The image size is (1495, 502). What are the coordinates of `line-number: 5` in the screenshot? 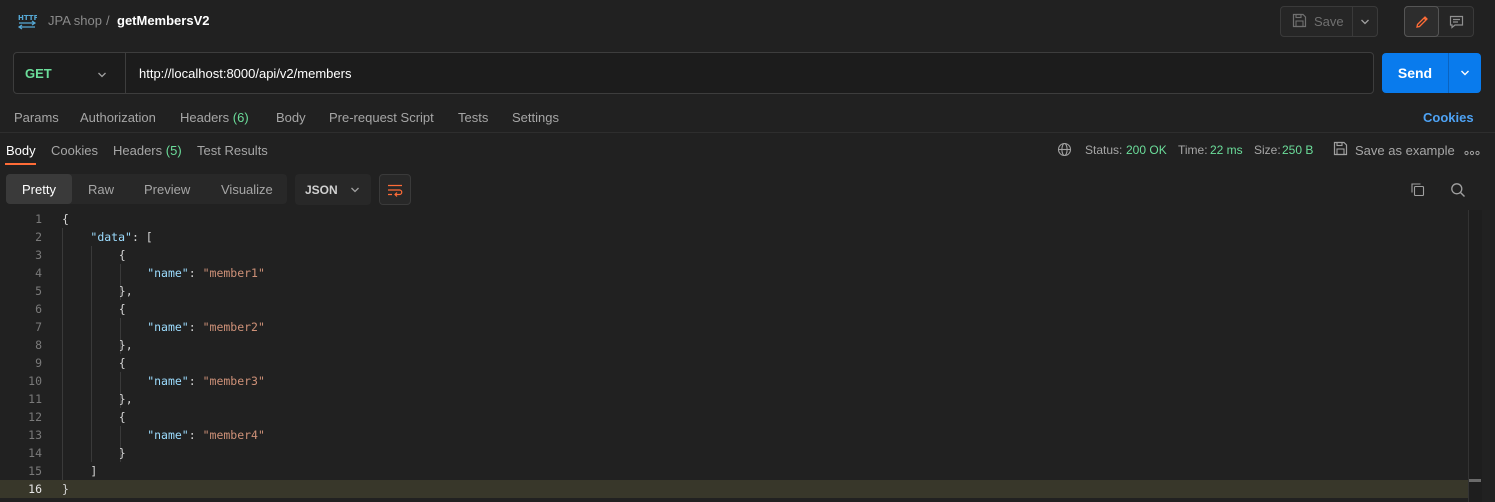 It's located at (38, 291).